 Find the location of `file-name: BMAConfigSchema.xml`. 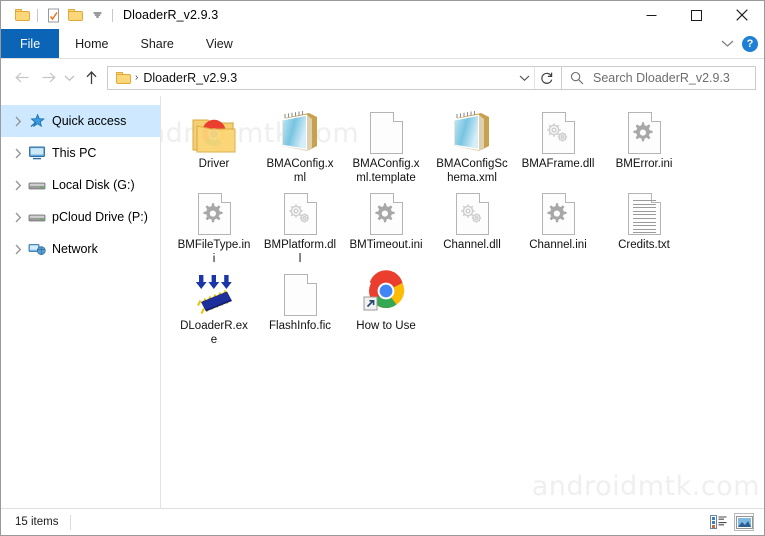

file-name: BMAConfigSchema.xml is located at coordinates (472, 171).